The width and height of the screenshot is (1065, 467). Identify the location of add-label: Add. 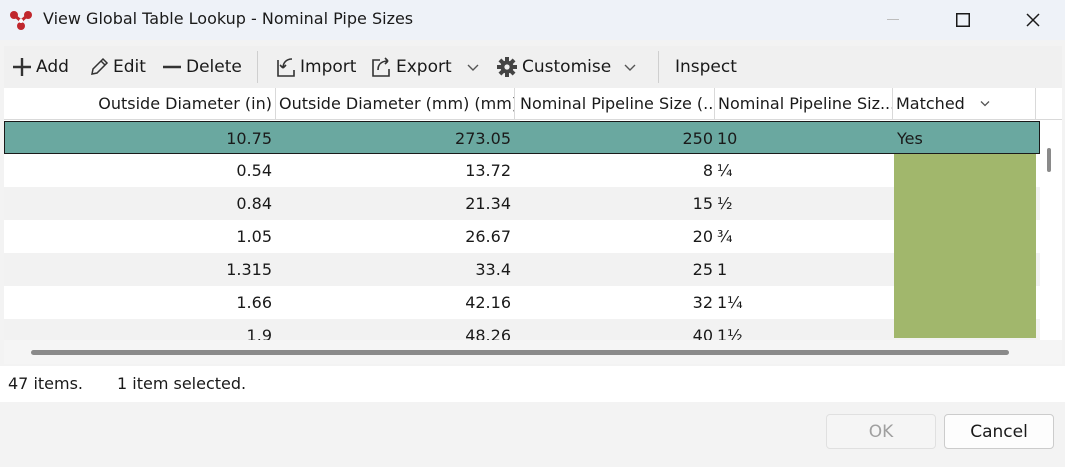
(52, 67).